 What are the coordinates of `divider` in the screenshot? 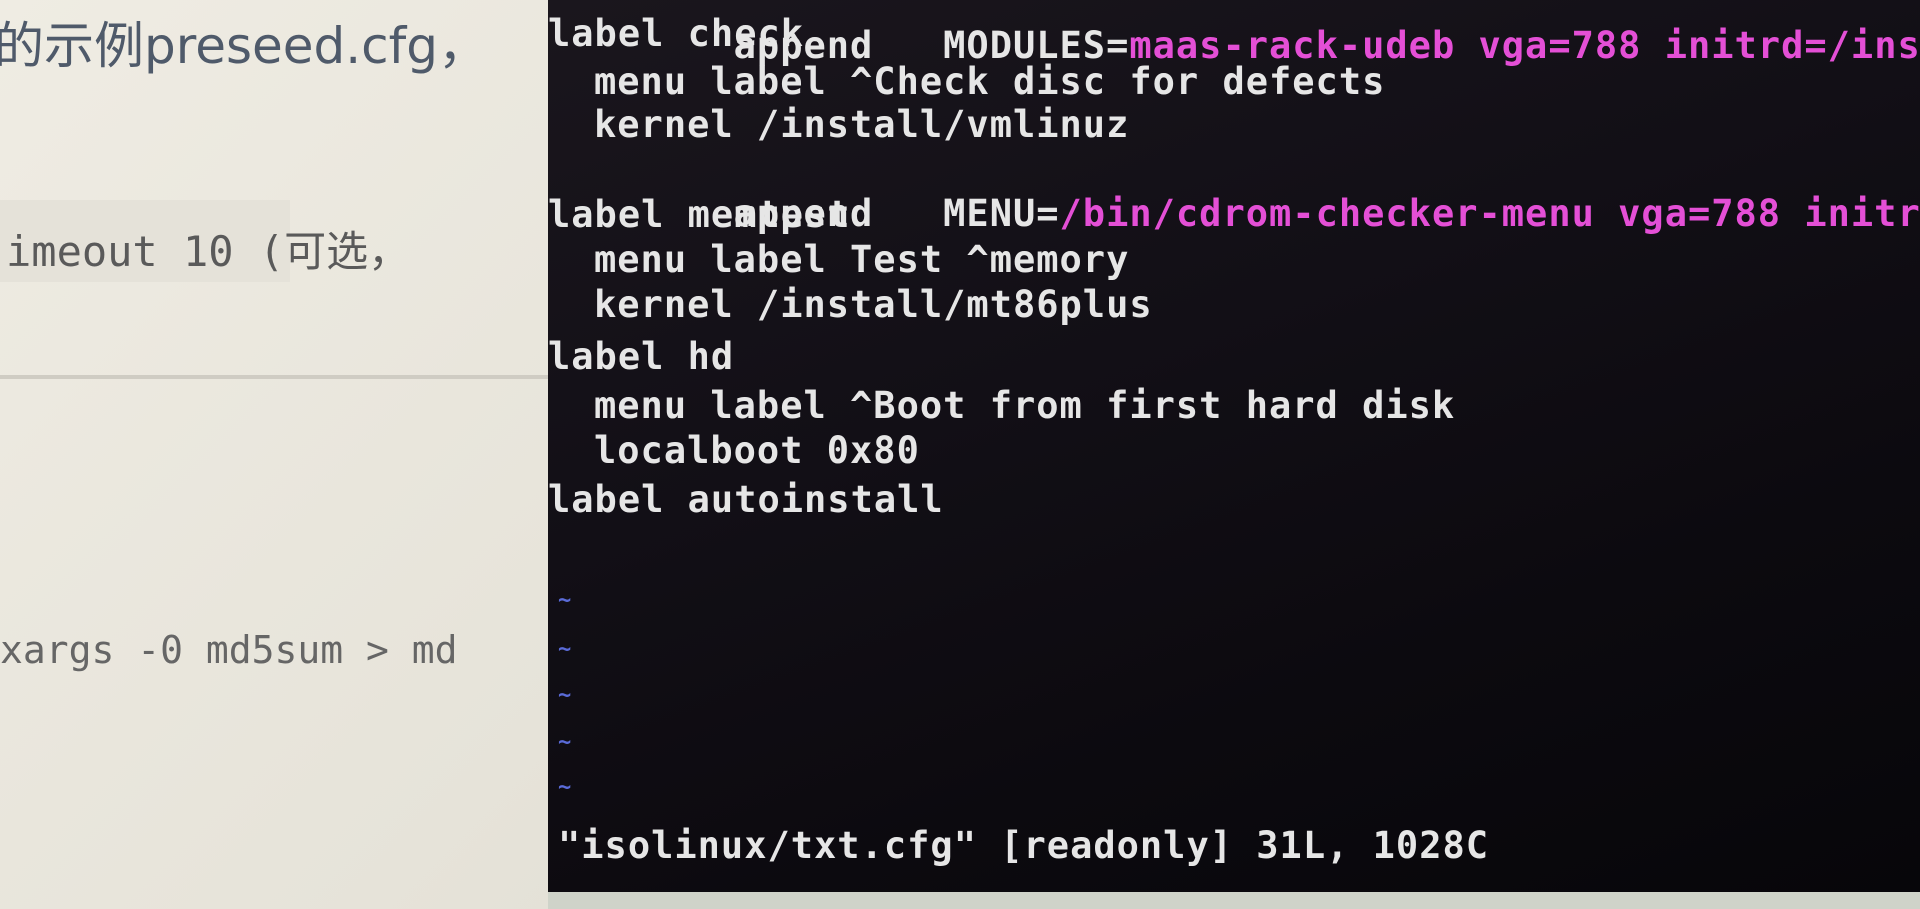 It's located at (280, 377).